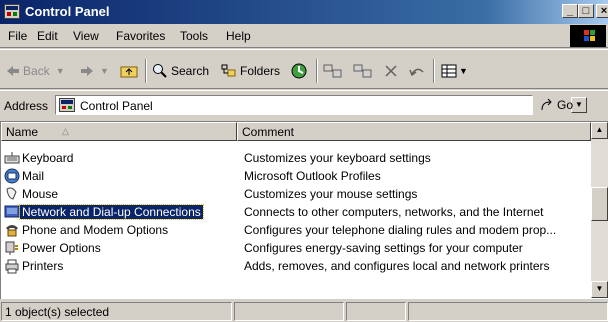  What do you see at coordinates (116, 311) in the screenshot?
I see `status-text-pane: 1 object(s) selected` at bounding box center [116, 311].